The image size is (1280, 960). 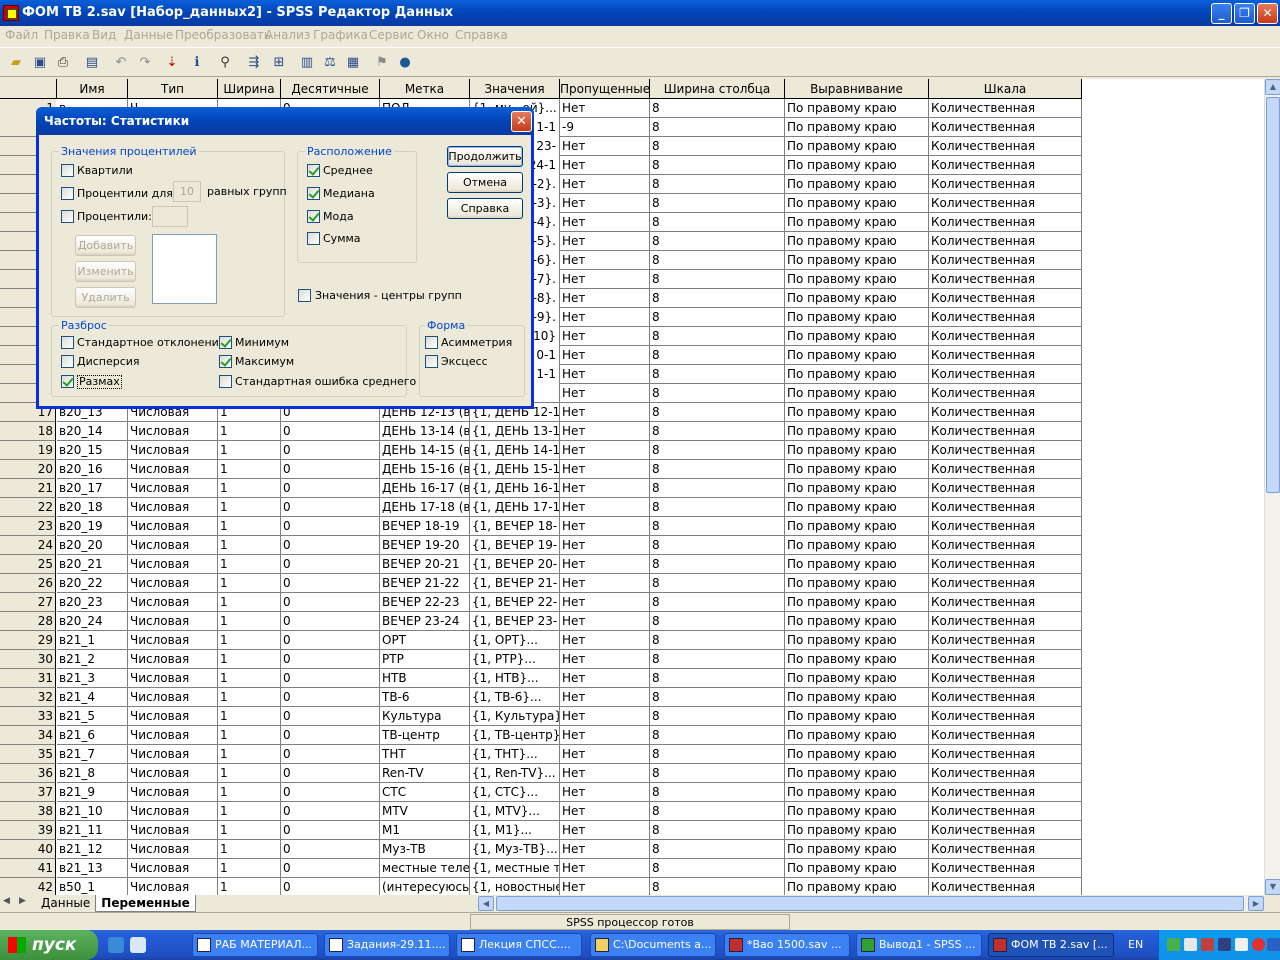 What do you see at coordinates (1267, 13) in the screenshot?
I see `close-button: ✕` at bounding box center [1267, 13].